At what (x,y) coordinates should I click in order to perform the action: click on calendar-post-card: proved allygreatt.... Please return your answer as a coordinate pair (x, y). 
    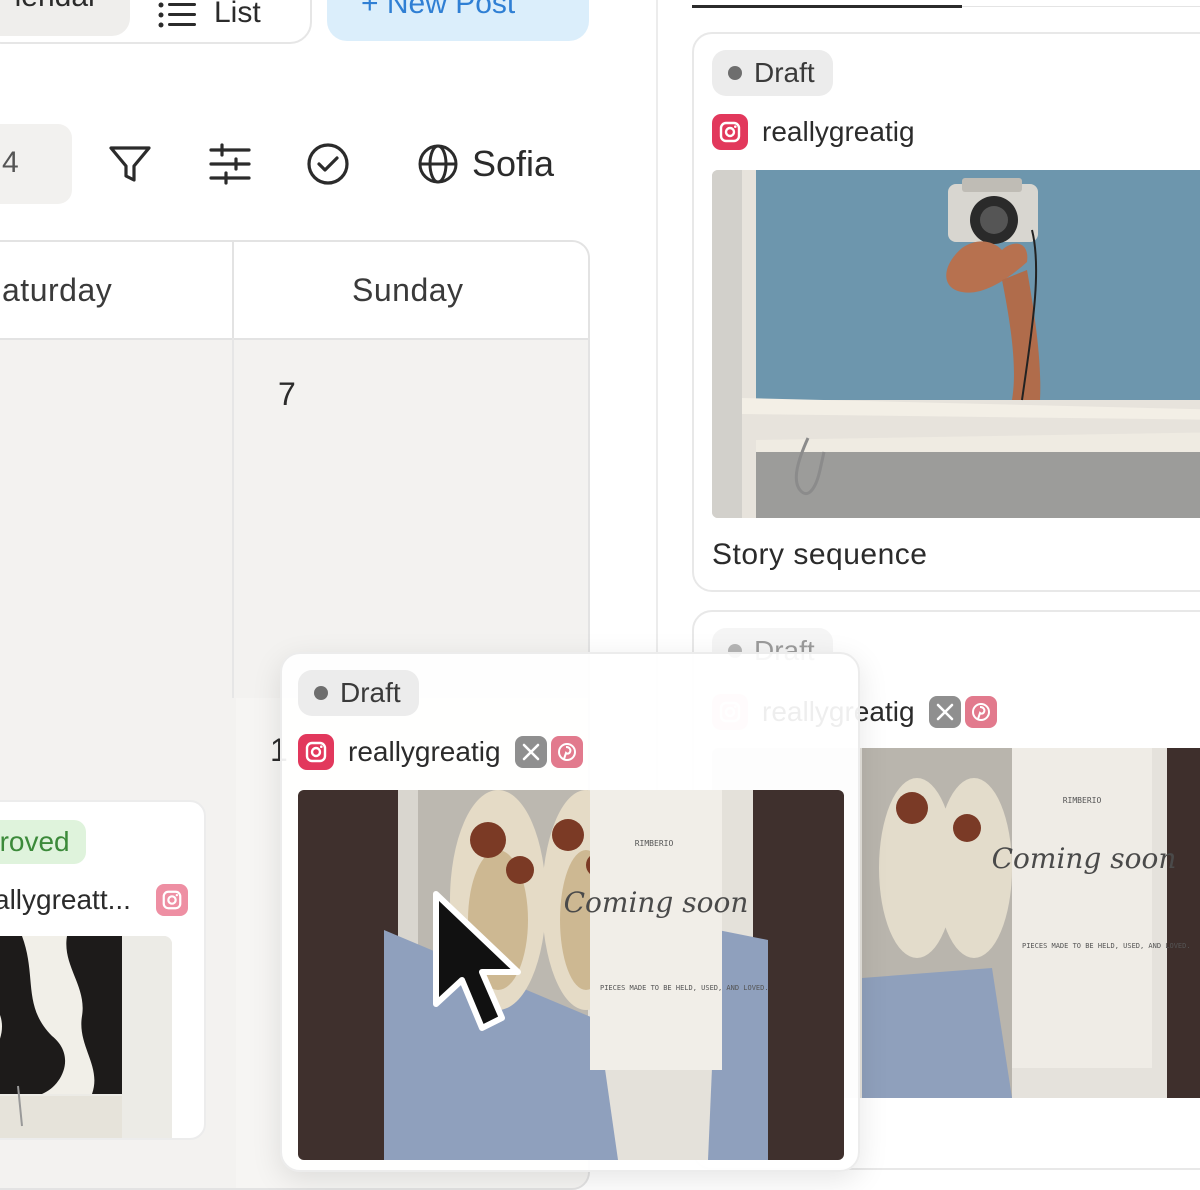
    Looking at the image, I should click on (103, 970).